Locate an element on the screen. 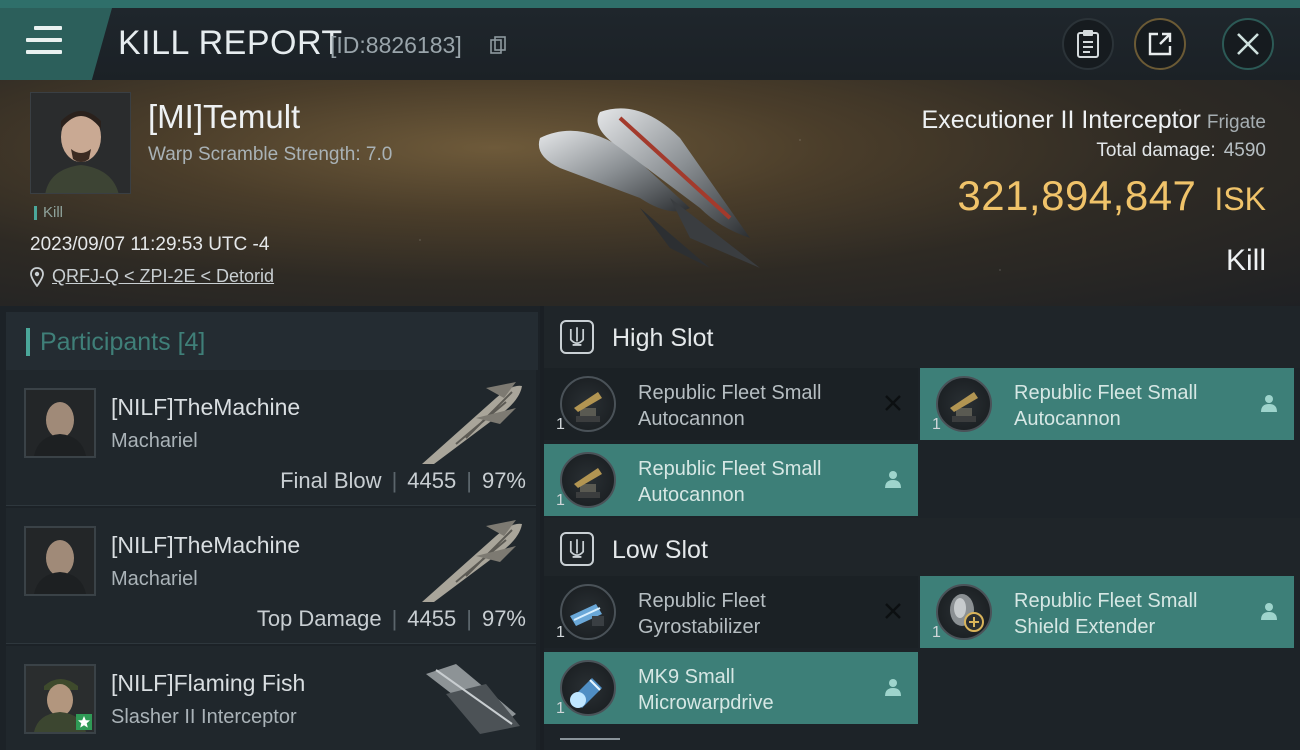 This screenshot has height=750, width=1300. close-icon is located at coordinates (1248, 44).